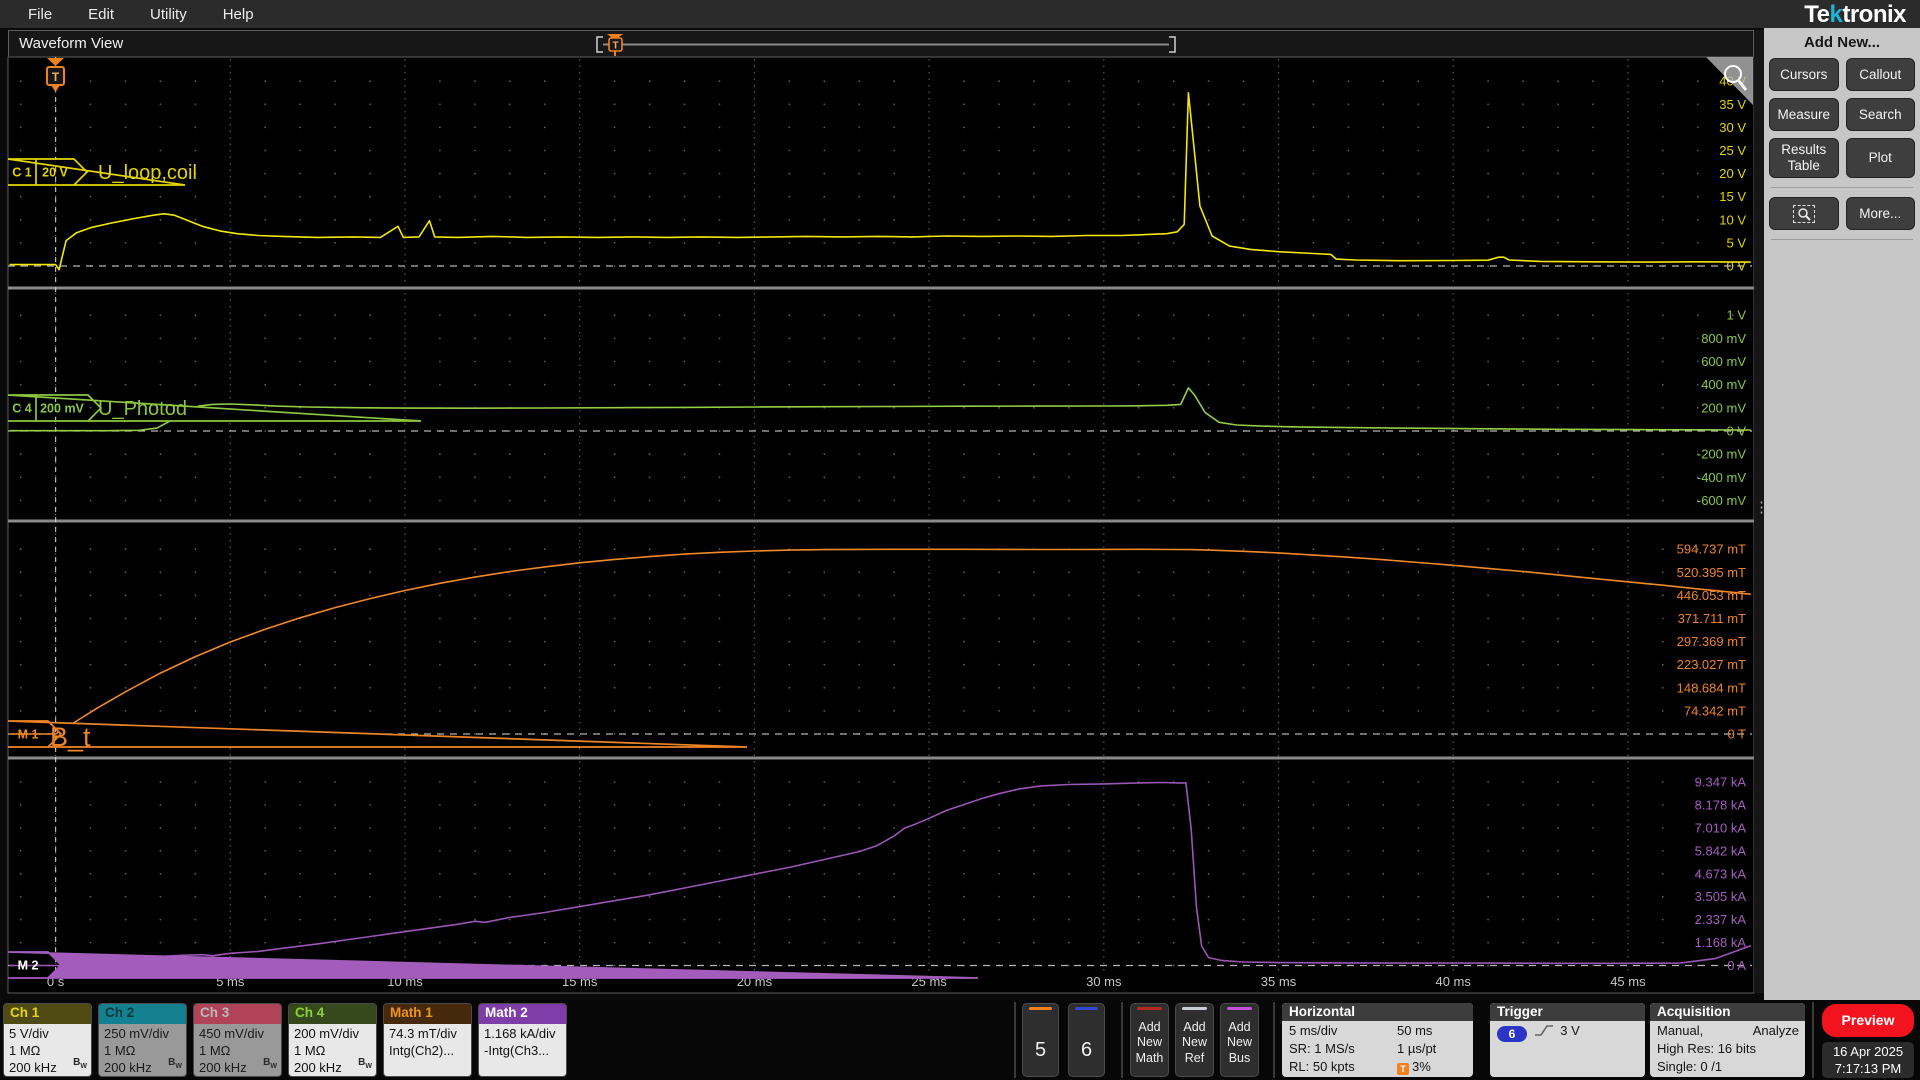 The image size is (1920, 1080). I want to click on add-new-math-button: Add New Math, so click(1149, 1040).